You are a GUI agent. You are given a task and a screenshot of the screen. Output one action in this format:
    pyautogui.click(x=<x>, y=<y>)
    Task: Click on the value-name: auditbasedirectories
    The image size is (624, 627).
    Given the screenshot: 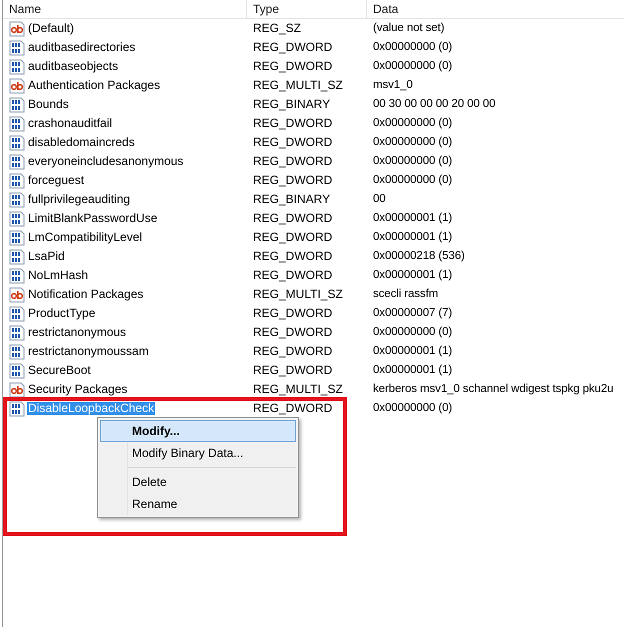 What is the action you would take?
    pyautogui.click(x=81, y=47)
    